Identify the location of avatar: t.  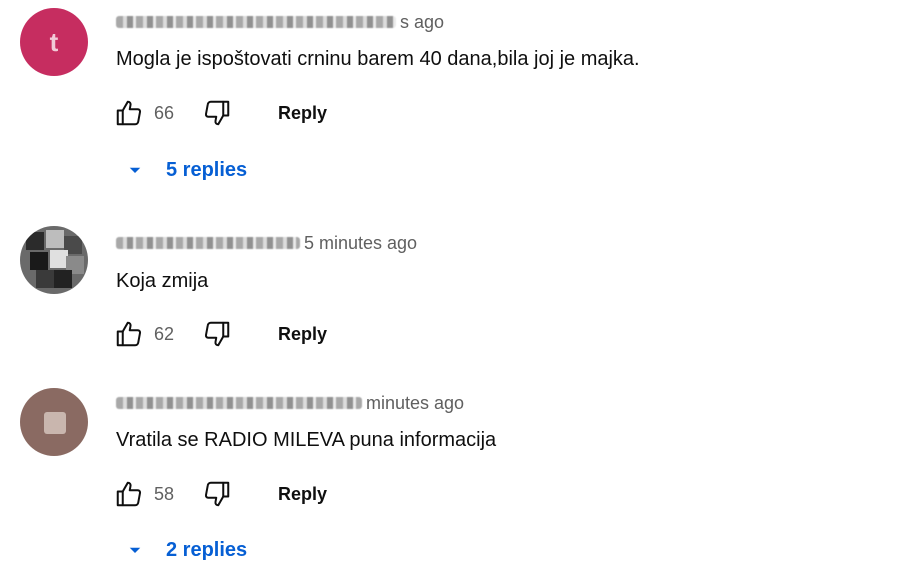
(54, 42).